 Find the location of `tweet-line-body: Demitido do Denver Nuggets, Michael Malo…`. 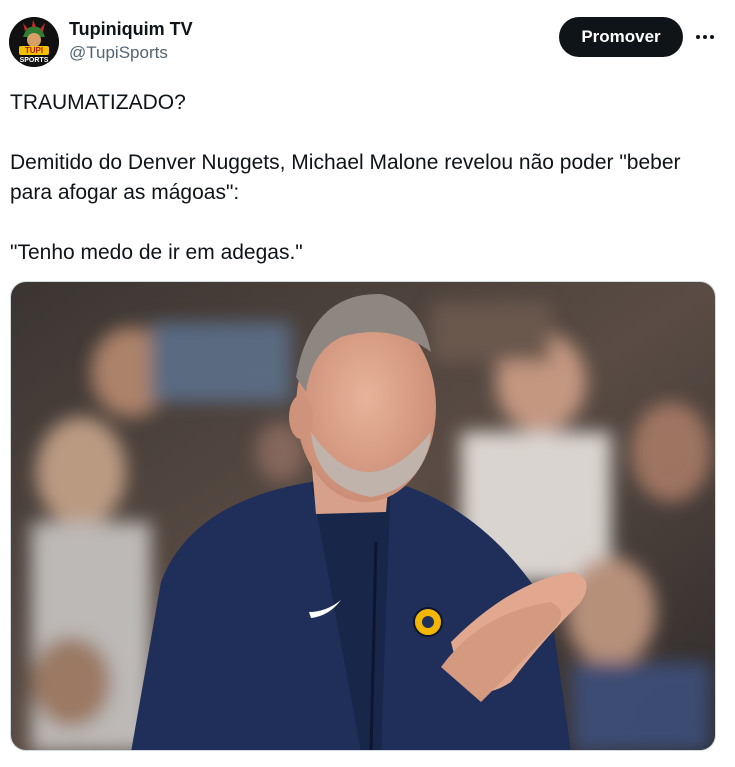

tweet-line-body: Demitido do Denver Nuggets, Michael Malo… is located at coordinates (345, 177).